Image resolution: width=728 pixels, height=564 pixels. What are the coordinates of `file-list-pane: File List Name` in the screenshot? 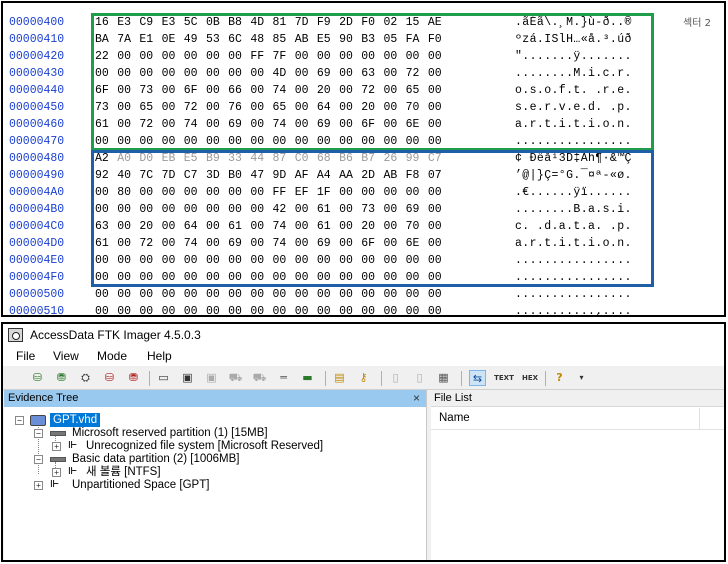 It's located at (577, 475).